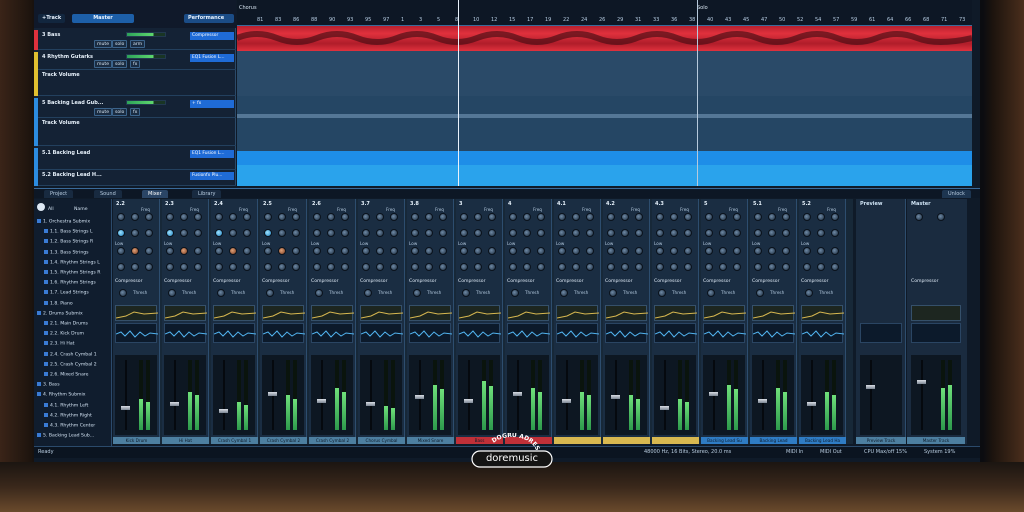  Describe the element at coordinates (283, 440) in the screenshot. I see `channel-label: Crash Cymbal 2` at that location.